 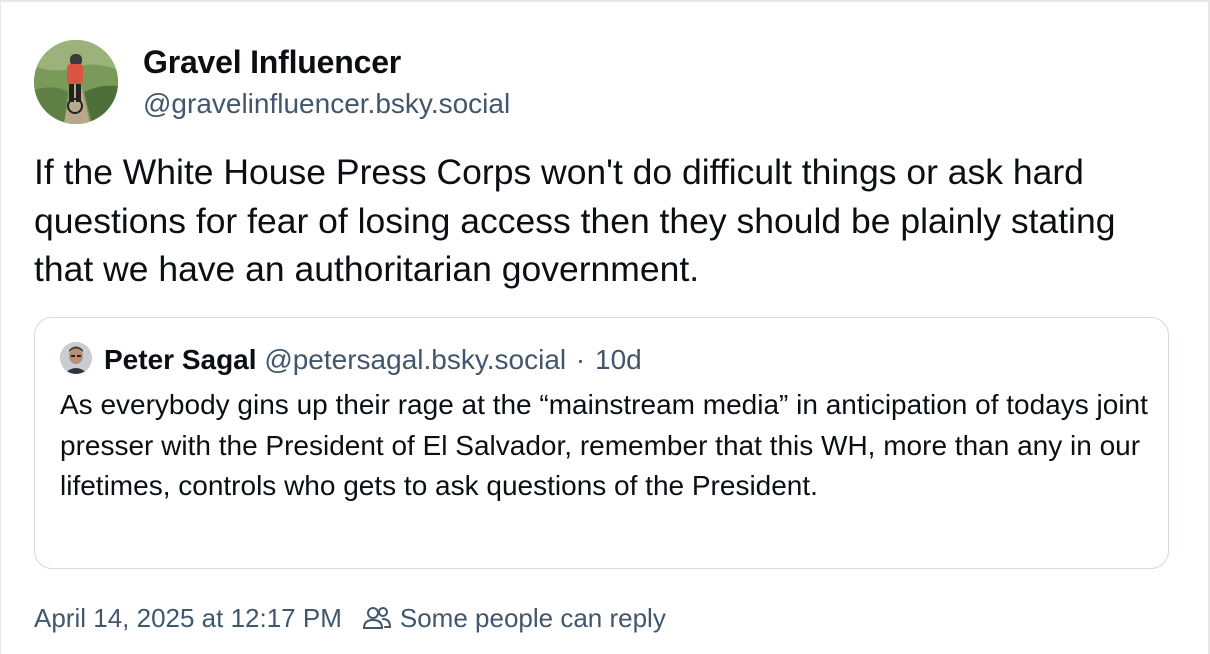 I want to click on reply-setting: Some people can reply, so click(x=533, y=618).